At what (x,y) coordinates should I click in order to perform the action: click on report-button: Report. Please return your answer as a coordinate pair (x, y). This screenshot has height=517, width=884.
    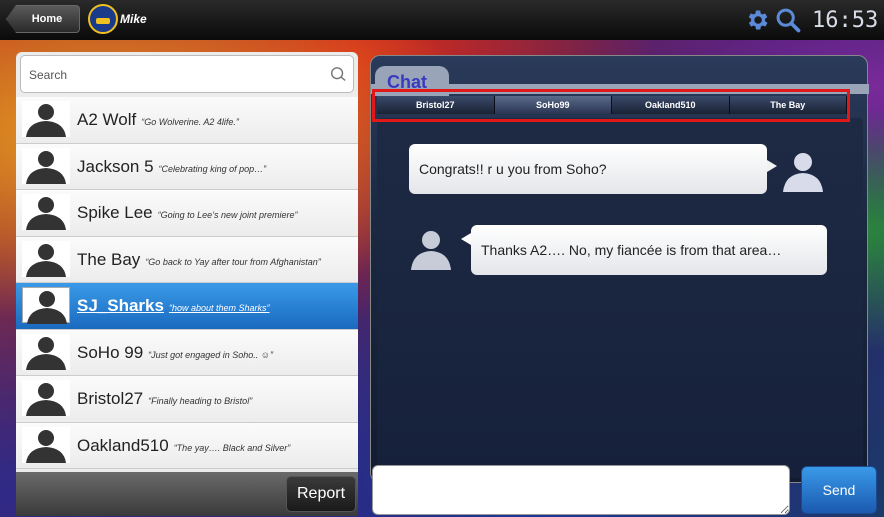
    Looking at the image, I should click on (321, 494).